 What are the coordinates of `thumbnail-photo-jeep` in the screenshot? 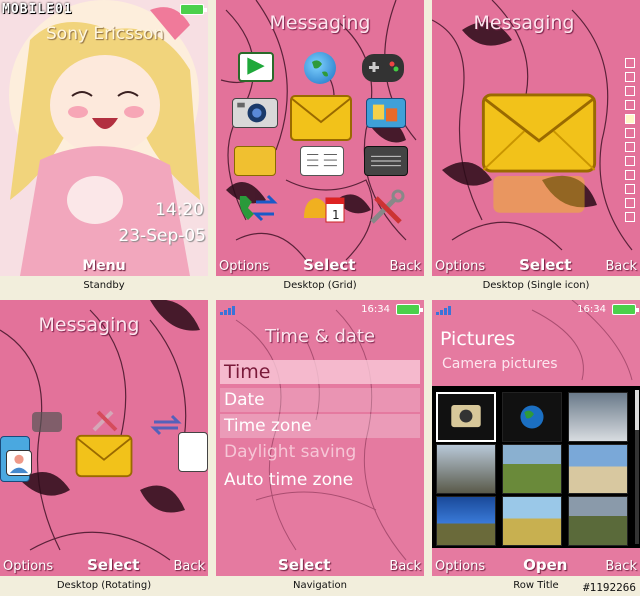 It's located at (598, 521).